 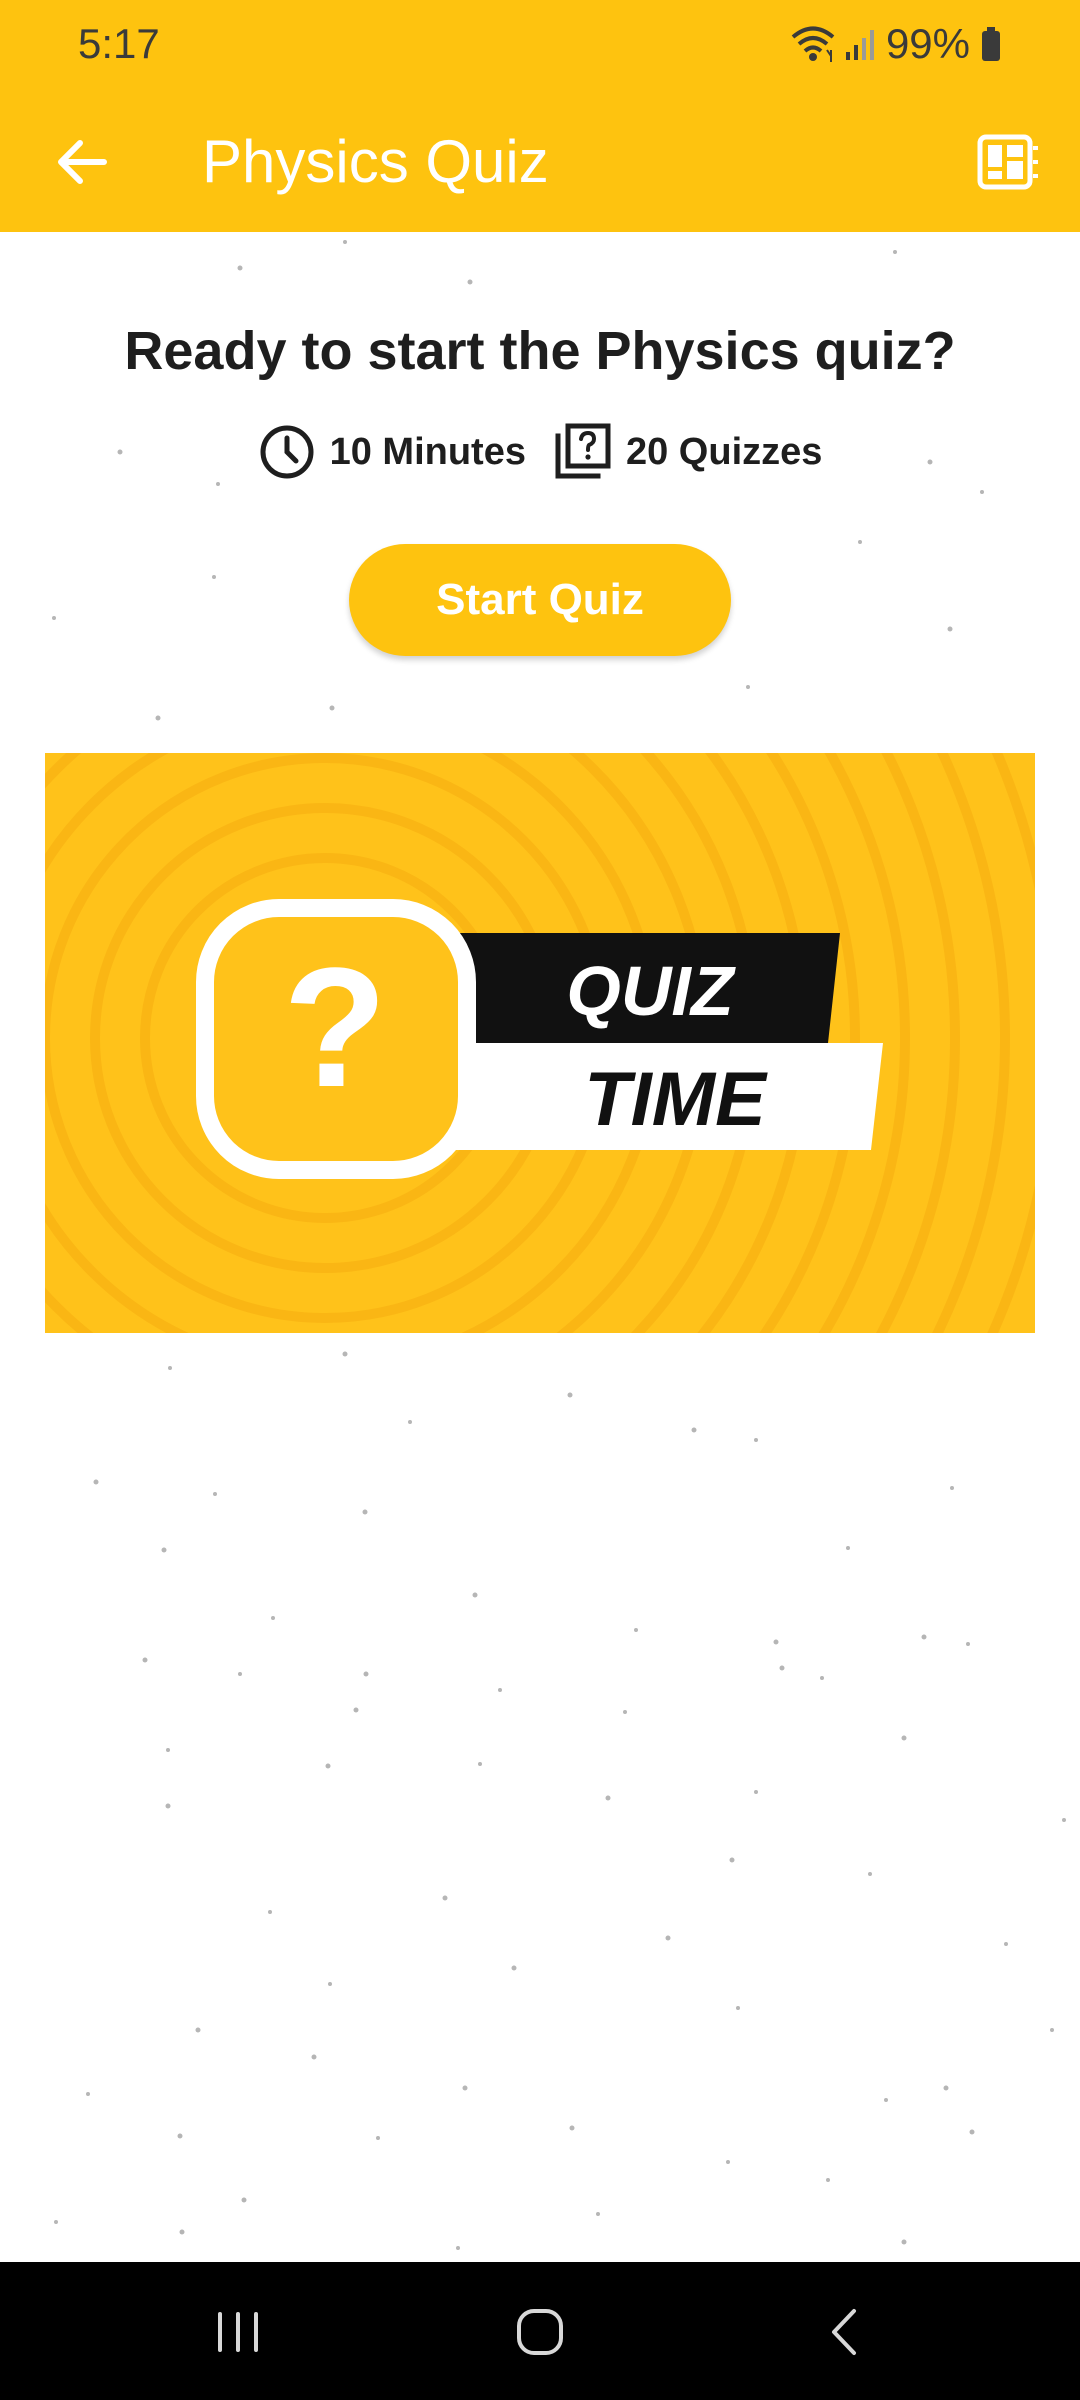 What do you see at coordinates (540, 351) in the screenshot?
I see `quiz-heading: Ready to start the Physics quiz?` at bounding box center [540, 351].